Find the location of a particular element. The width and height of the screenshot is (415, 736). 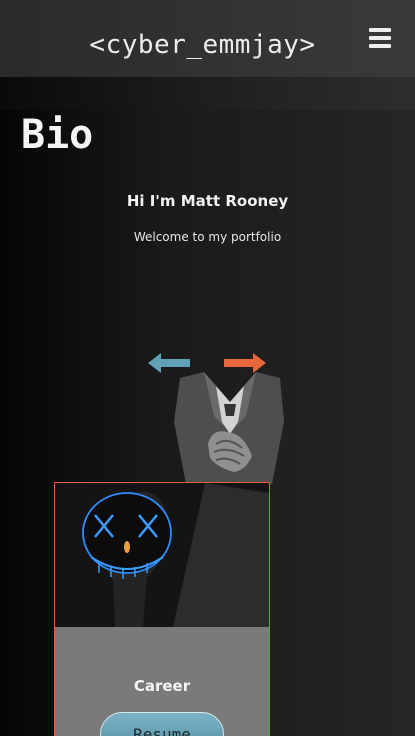

top-navbar: <cyber_emmjay> is located at coordinates (207, 38).